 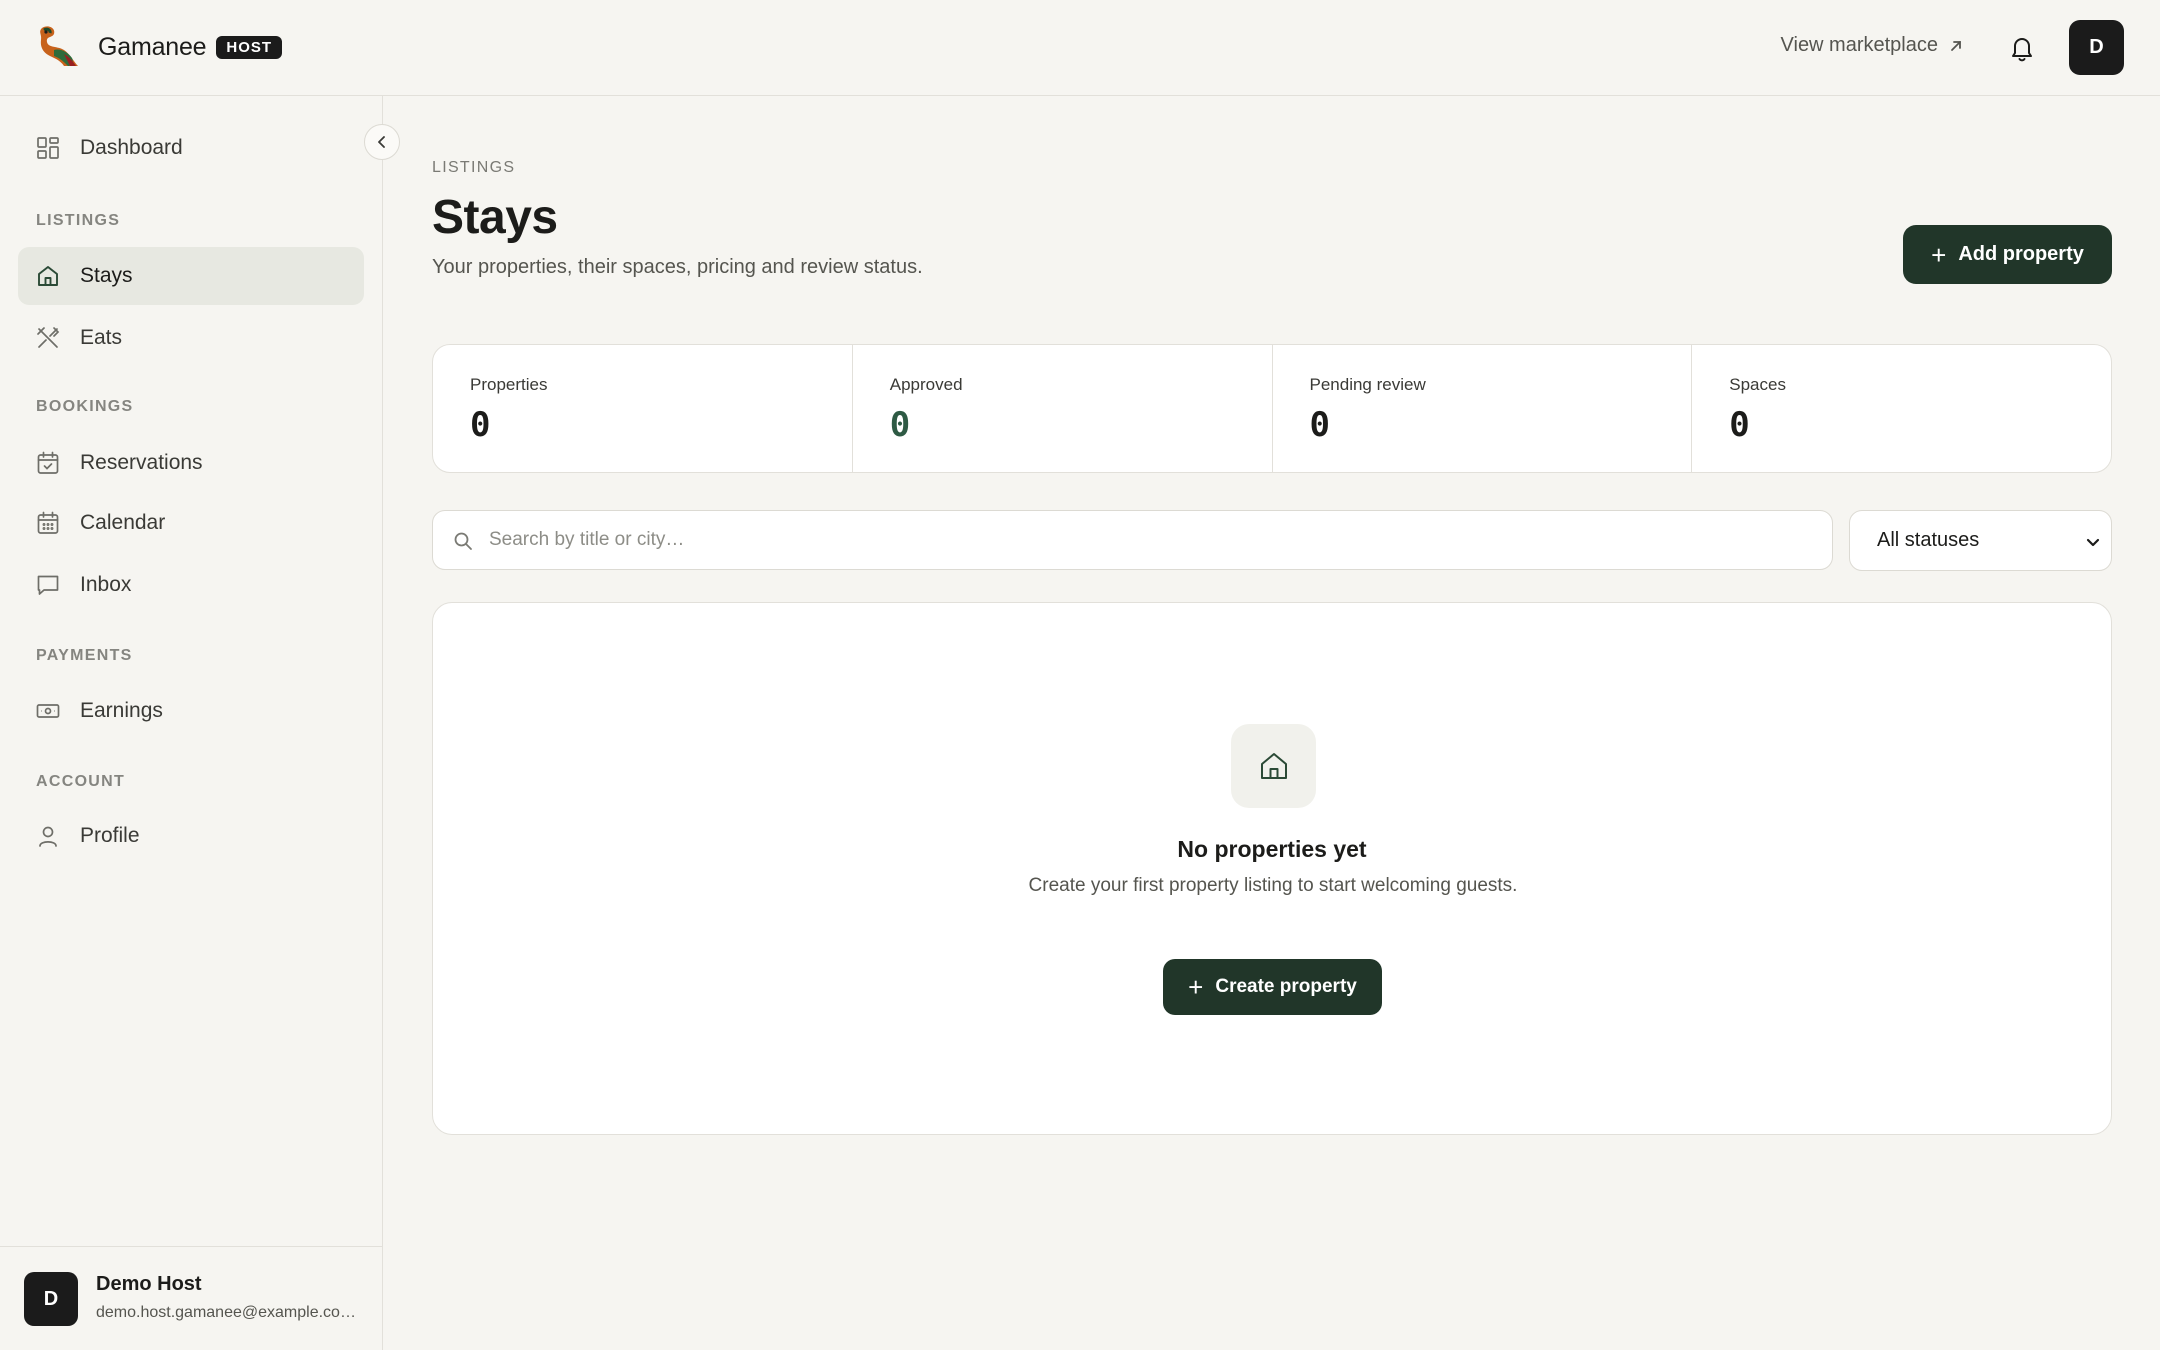 I want to click on banknote-icon, so click(x=48, y=711).